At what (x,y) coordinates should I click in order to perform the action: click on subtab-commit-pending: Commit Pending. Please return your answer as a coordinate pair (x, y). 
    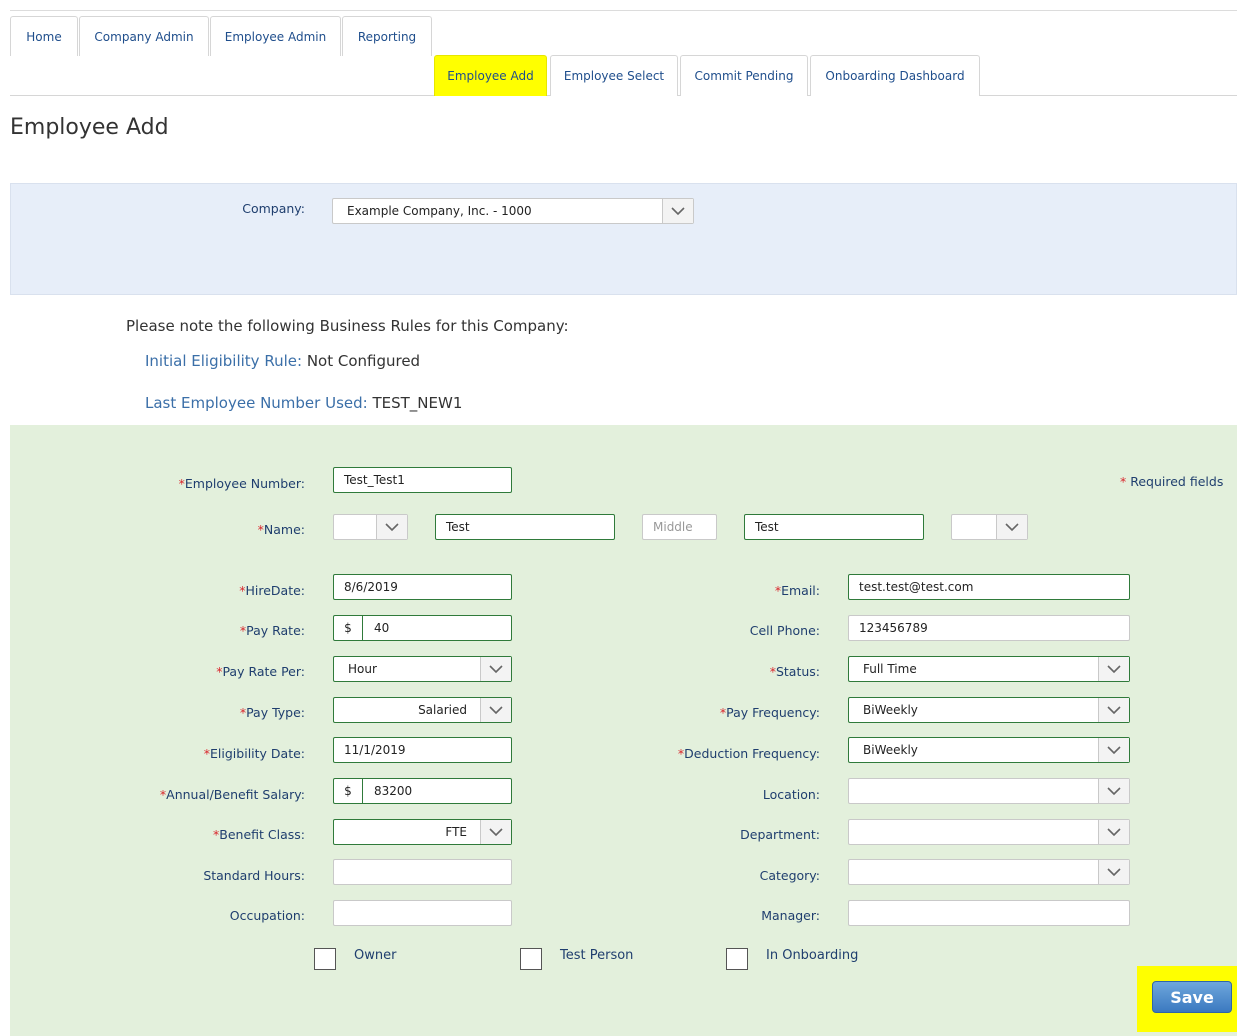
    Looking at the image, I should click on (744, 75).